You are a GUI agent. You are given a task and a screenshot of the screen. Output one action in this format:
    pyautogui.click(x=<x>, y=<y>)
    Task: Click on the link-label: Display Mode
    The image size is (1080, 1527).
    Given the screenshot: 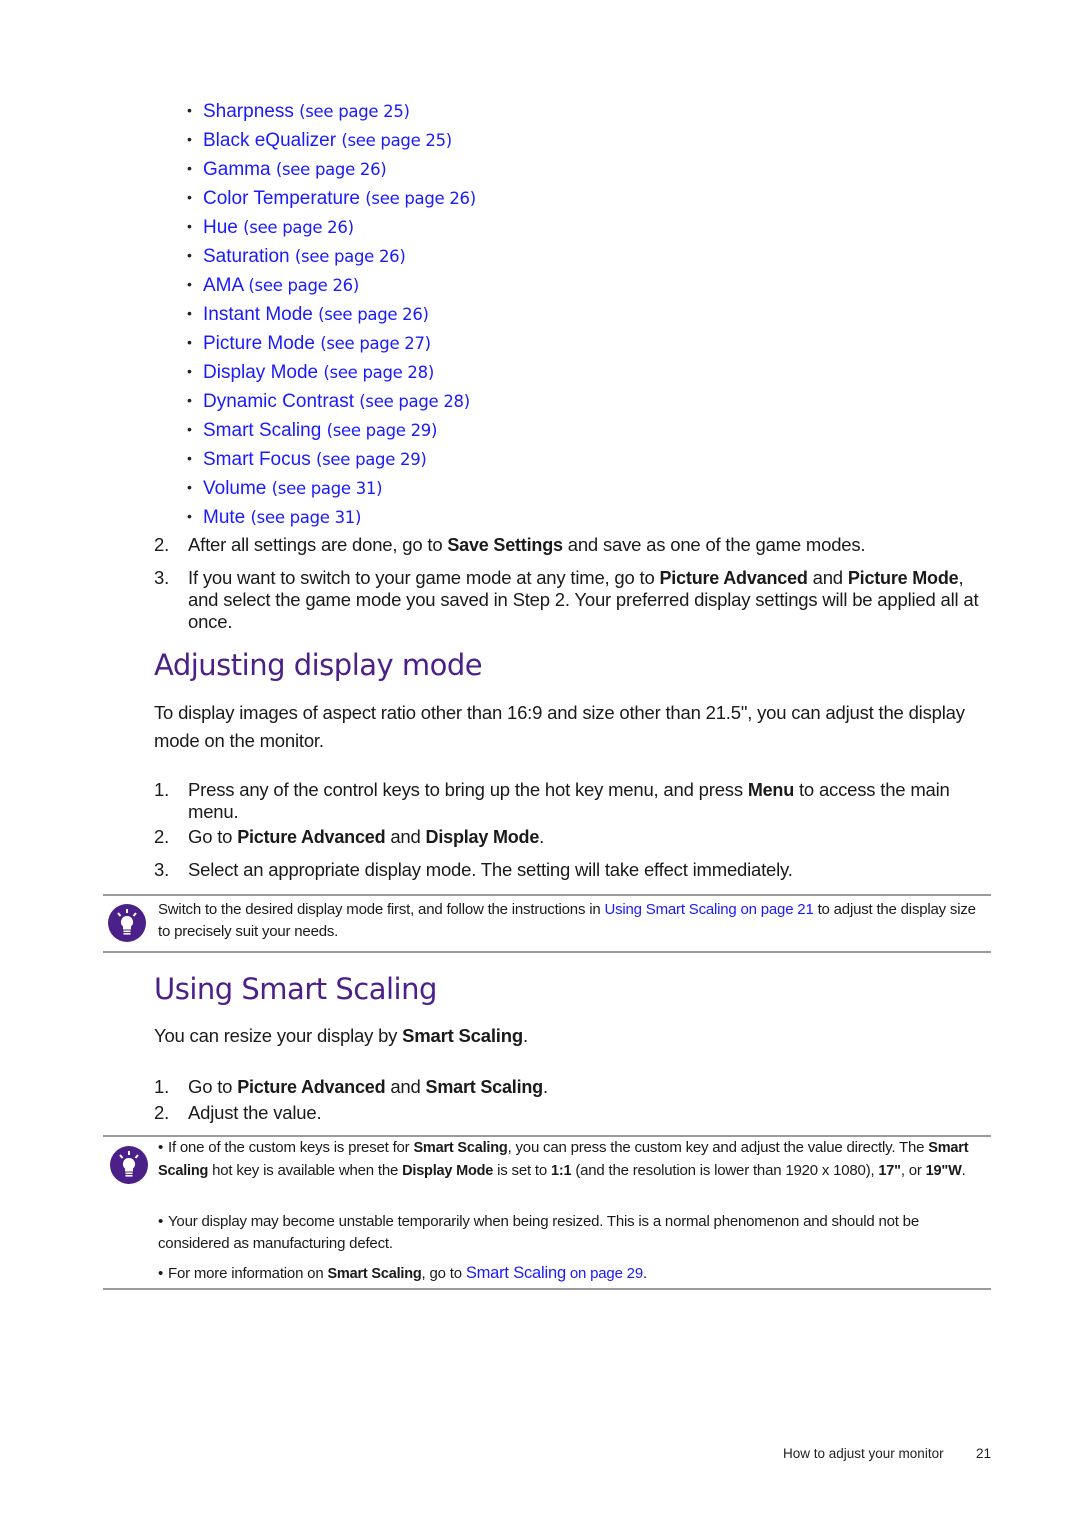 What is the action you would take?
    pyautogui.click(x=260, y=372)
    